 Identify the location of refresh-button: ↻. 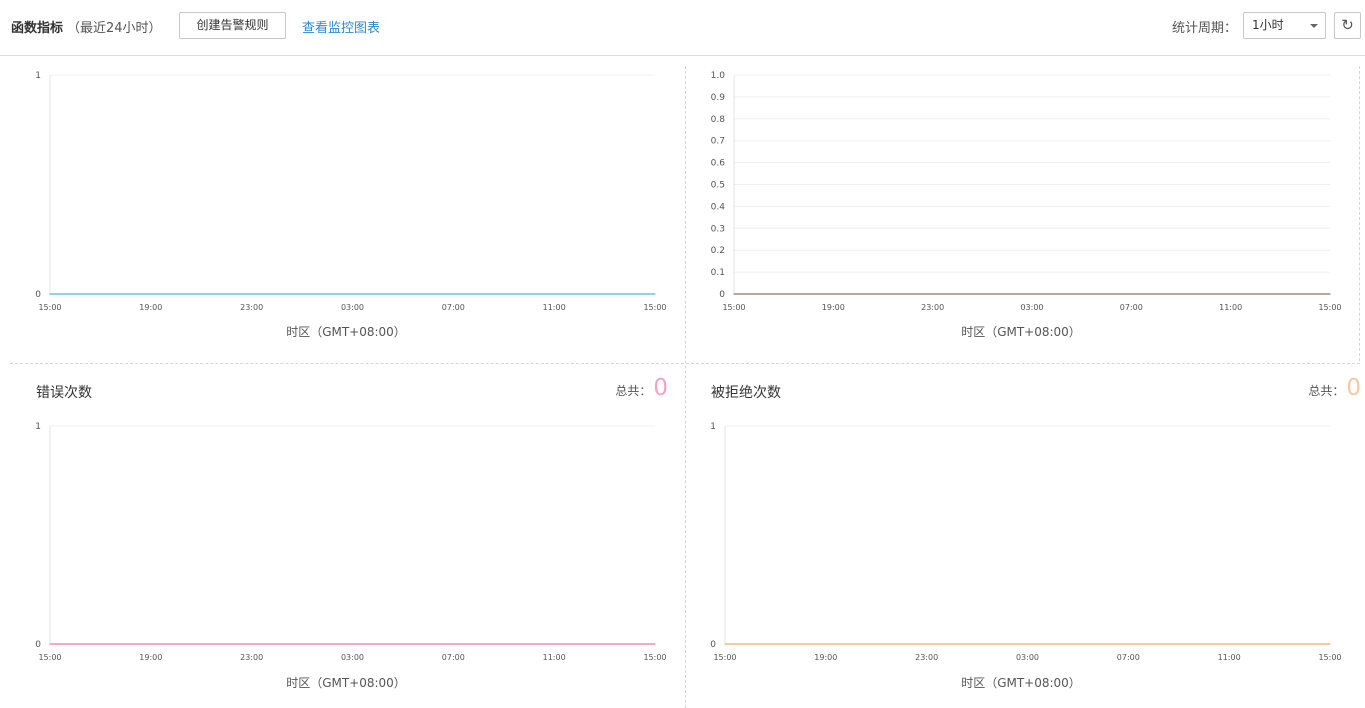
(1347, 25).